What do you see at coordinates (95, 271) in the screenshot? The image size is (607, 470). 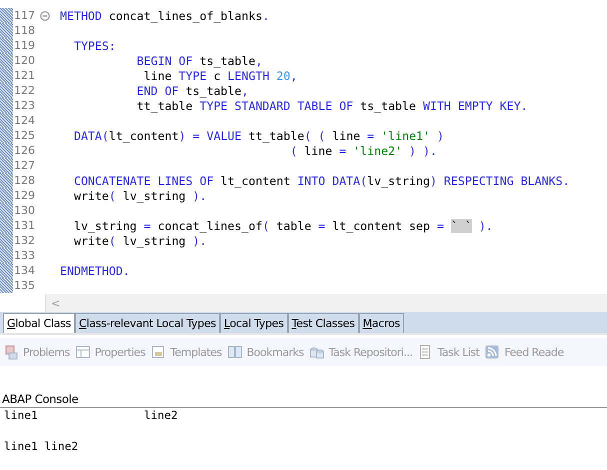 I see `code-line: ENDMETHOD.` at bounding box center [95, 271].